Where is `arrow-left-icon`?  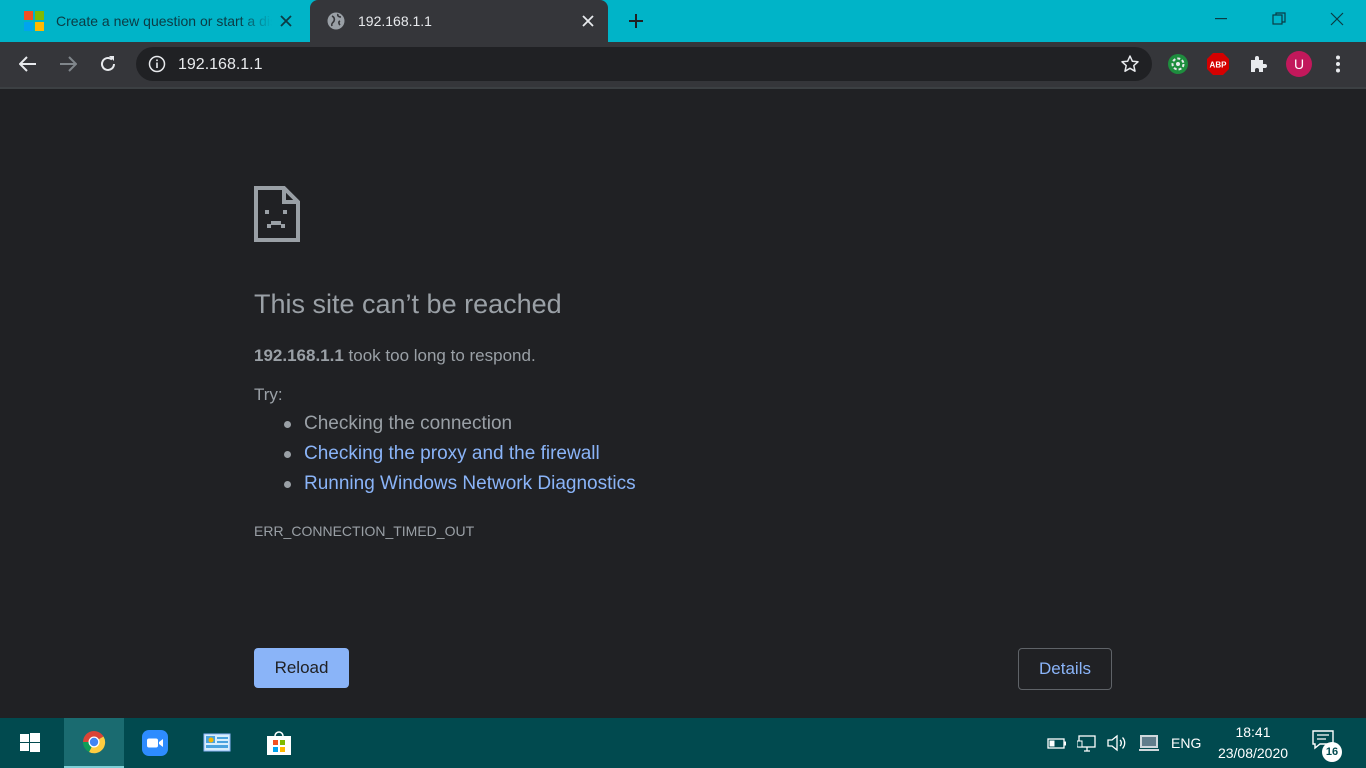 arrow-left-icon is located at coordinates (27, 64).